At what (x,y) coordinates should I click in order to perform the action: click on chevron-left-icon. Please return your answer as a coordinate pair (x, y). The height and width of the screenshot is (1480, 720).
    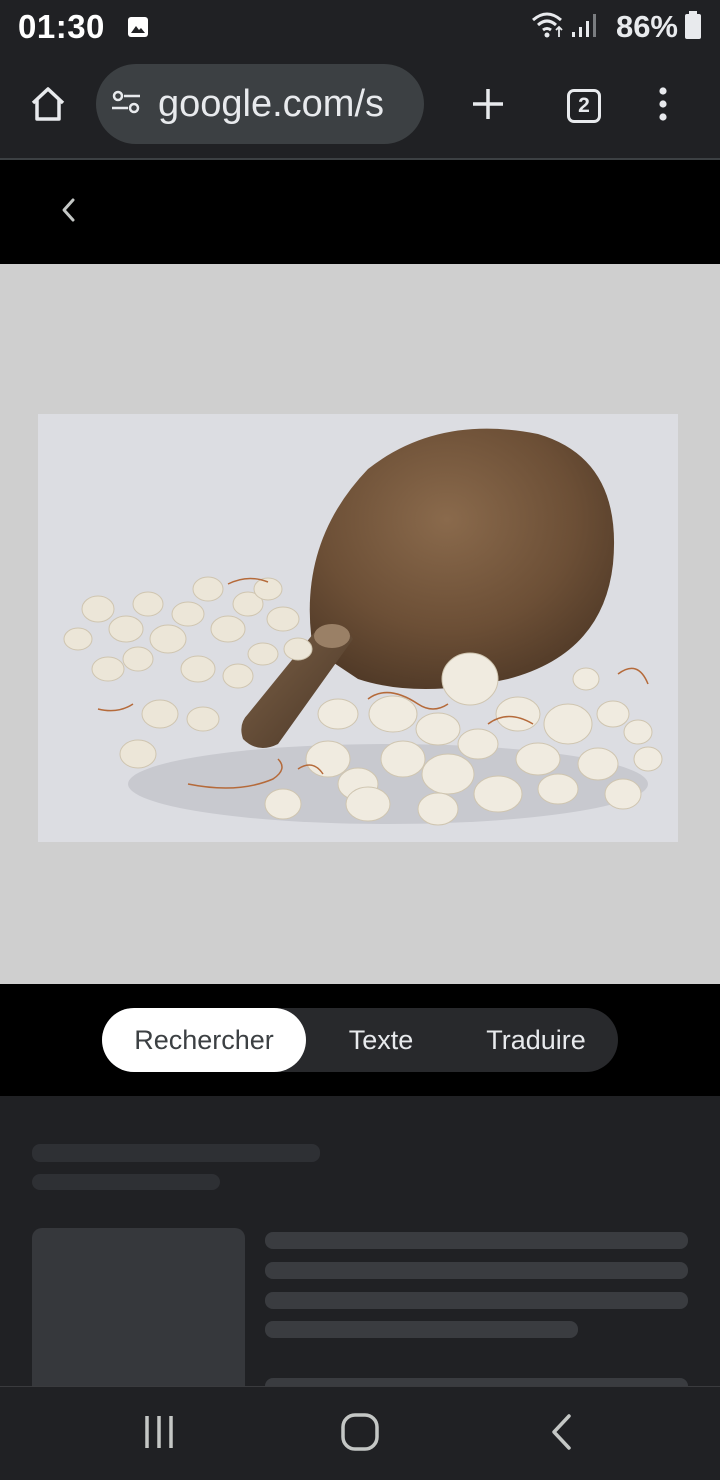
    Looking at the image, I should click on (68, 212).